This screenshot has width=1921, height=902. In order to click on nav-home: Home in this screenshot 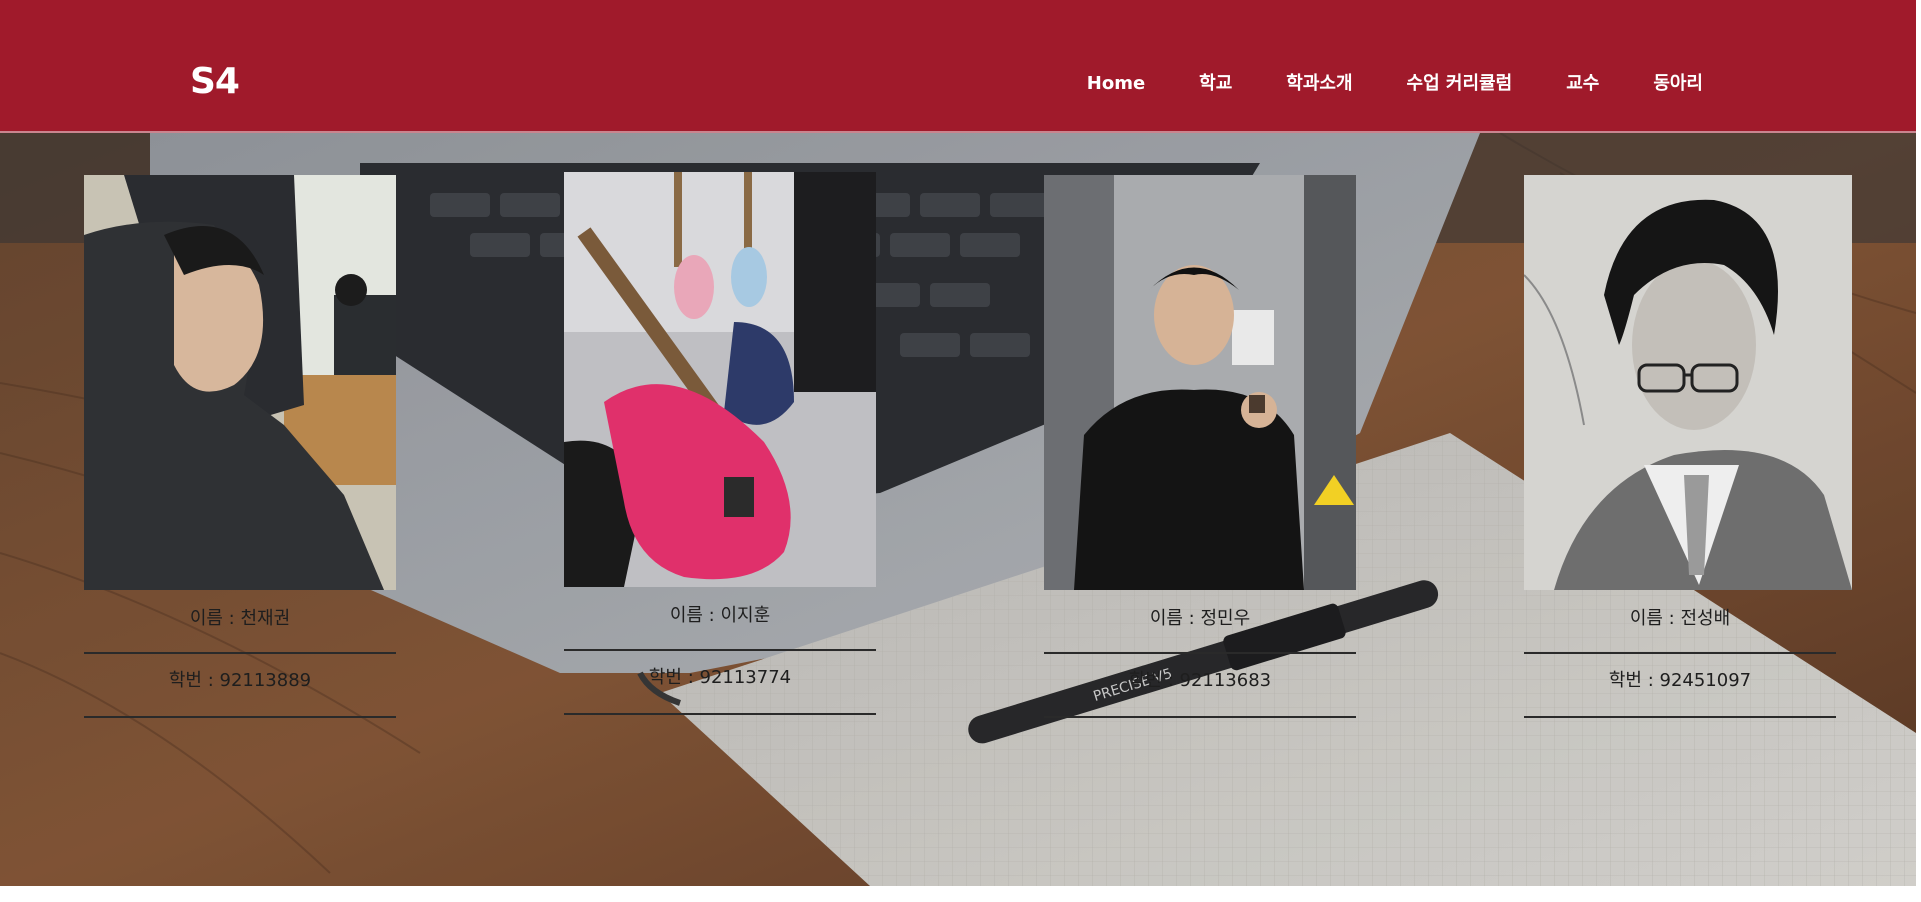, I will do `click(1116, 84)`.